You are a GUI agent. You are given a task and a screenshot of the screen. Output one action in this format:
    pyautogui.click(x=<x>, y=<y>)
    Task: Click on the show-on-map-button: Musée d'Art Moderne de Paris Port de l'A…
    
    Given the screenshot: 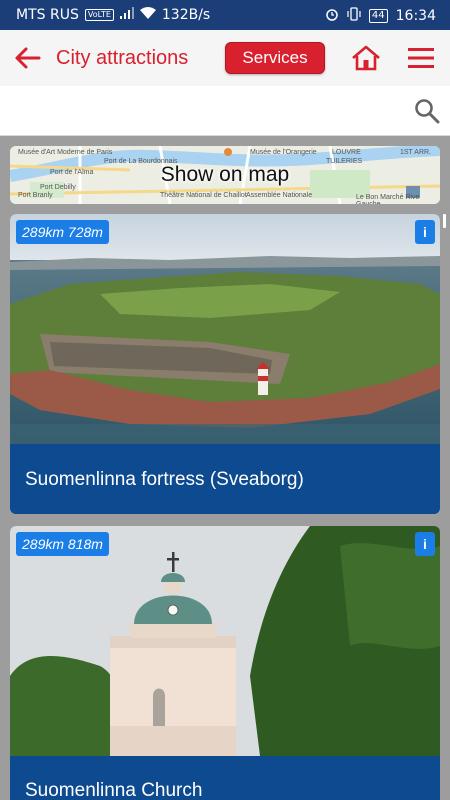 What is the action you would take?
    pyautogui.click(x=225, y=175)
    